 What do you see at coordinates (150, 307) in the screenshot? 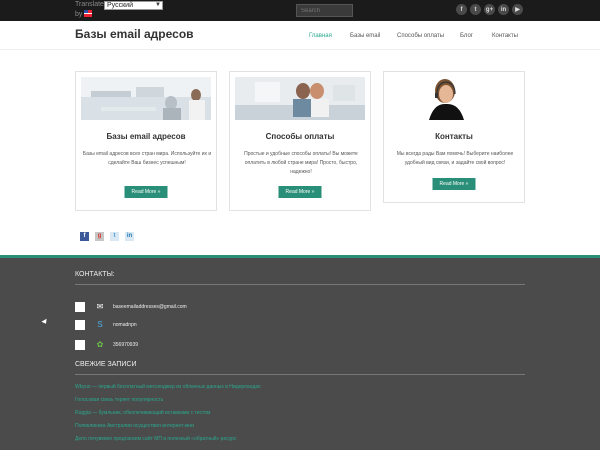
I see `contact-email-text: baseemailaddresses@gmail.com` at bounding box center [150, 307].